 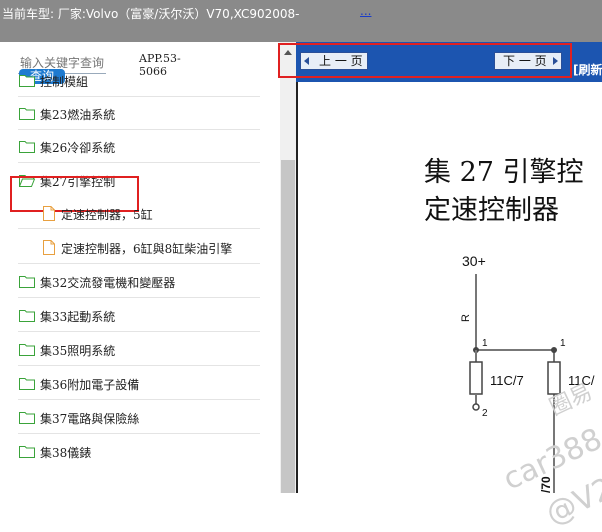 What do you see at coordinates (90, 419) in the screenshot?
I see `tree-item-label: 集37電路與保險絲` at bounding box center [90, 419].